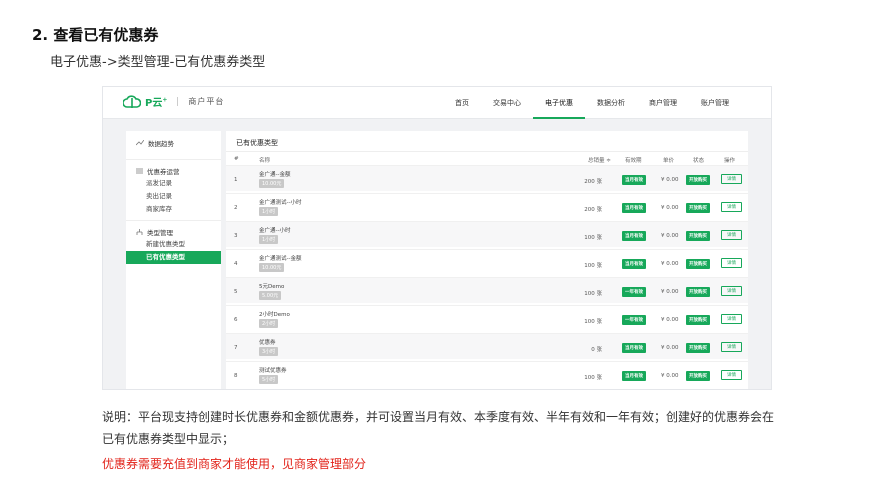  What do you see at coordinates (206, 101) in the screenshot?
I see `platform-name: 商户平台` at bounding box center [206, 101].